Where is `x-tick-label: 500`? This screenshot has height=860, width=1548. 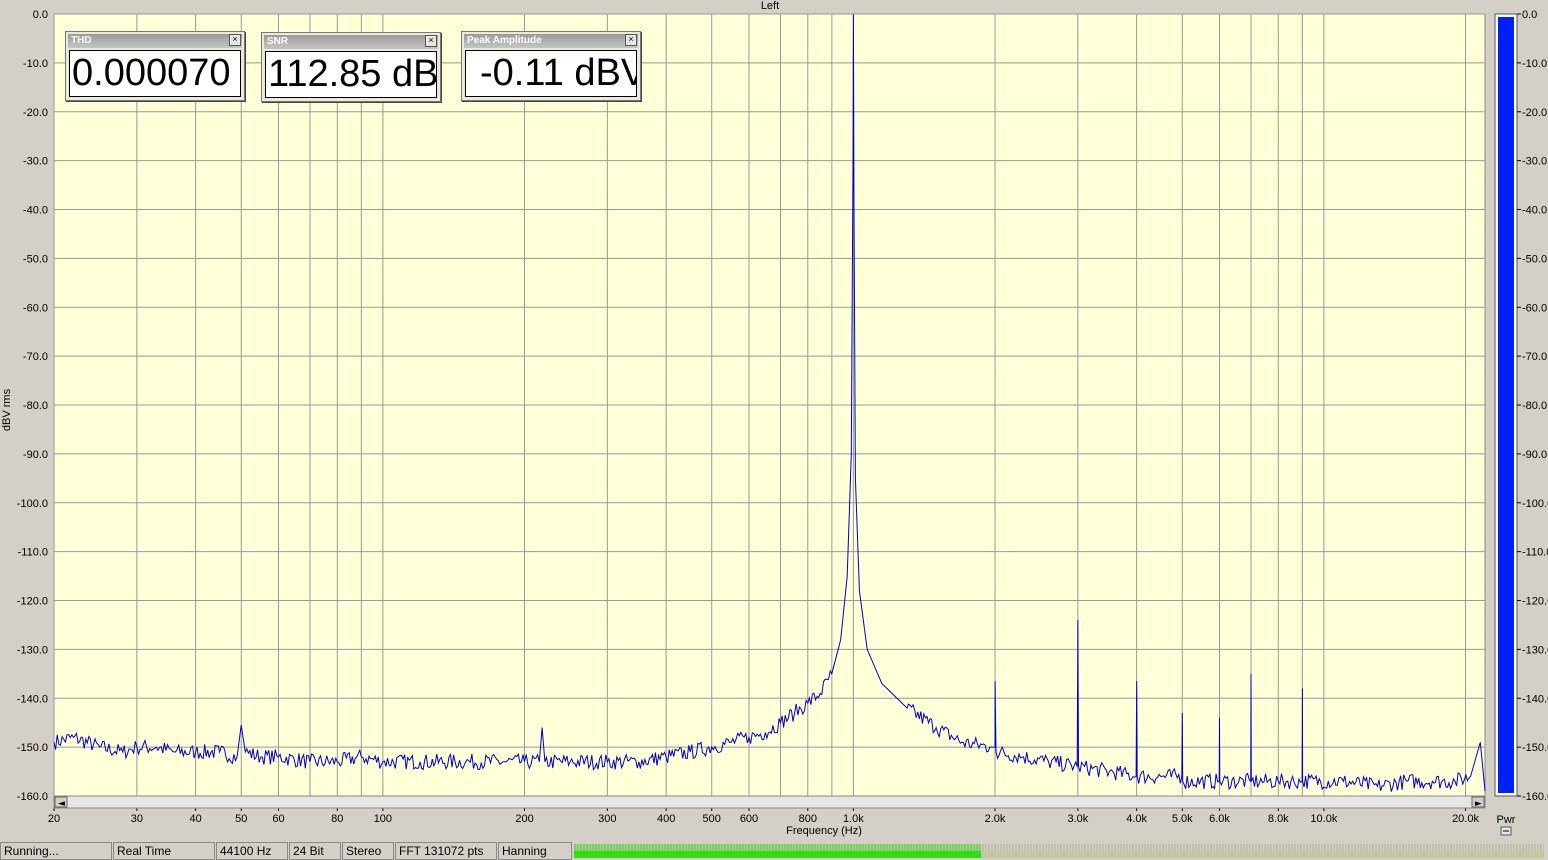 x-tick-label: 500 is located at coordinates (712, 819).